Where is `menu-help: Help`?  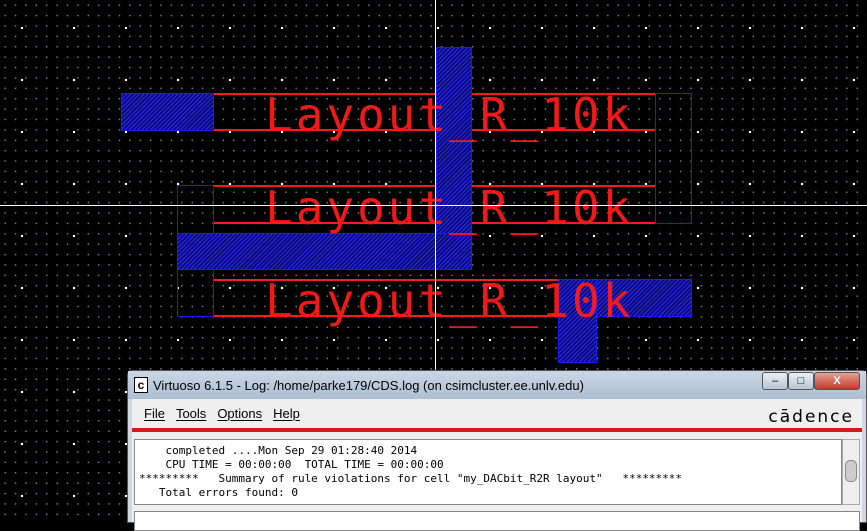 menu-help: Help is located at coordinates (286, 413).